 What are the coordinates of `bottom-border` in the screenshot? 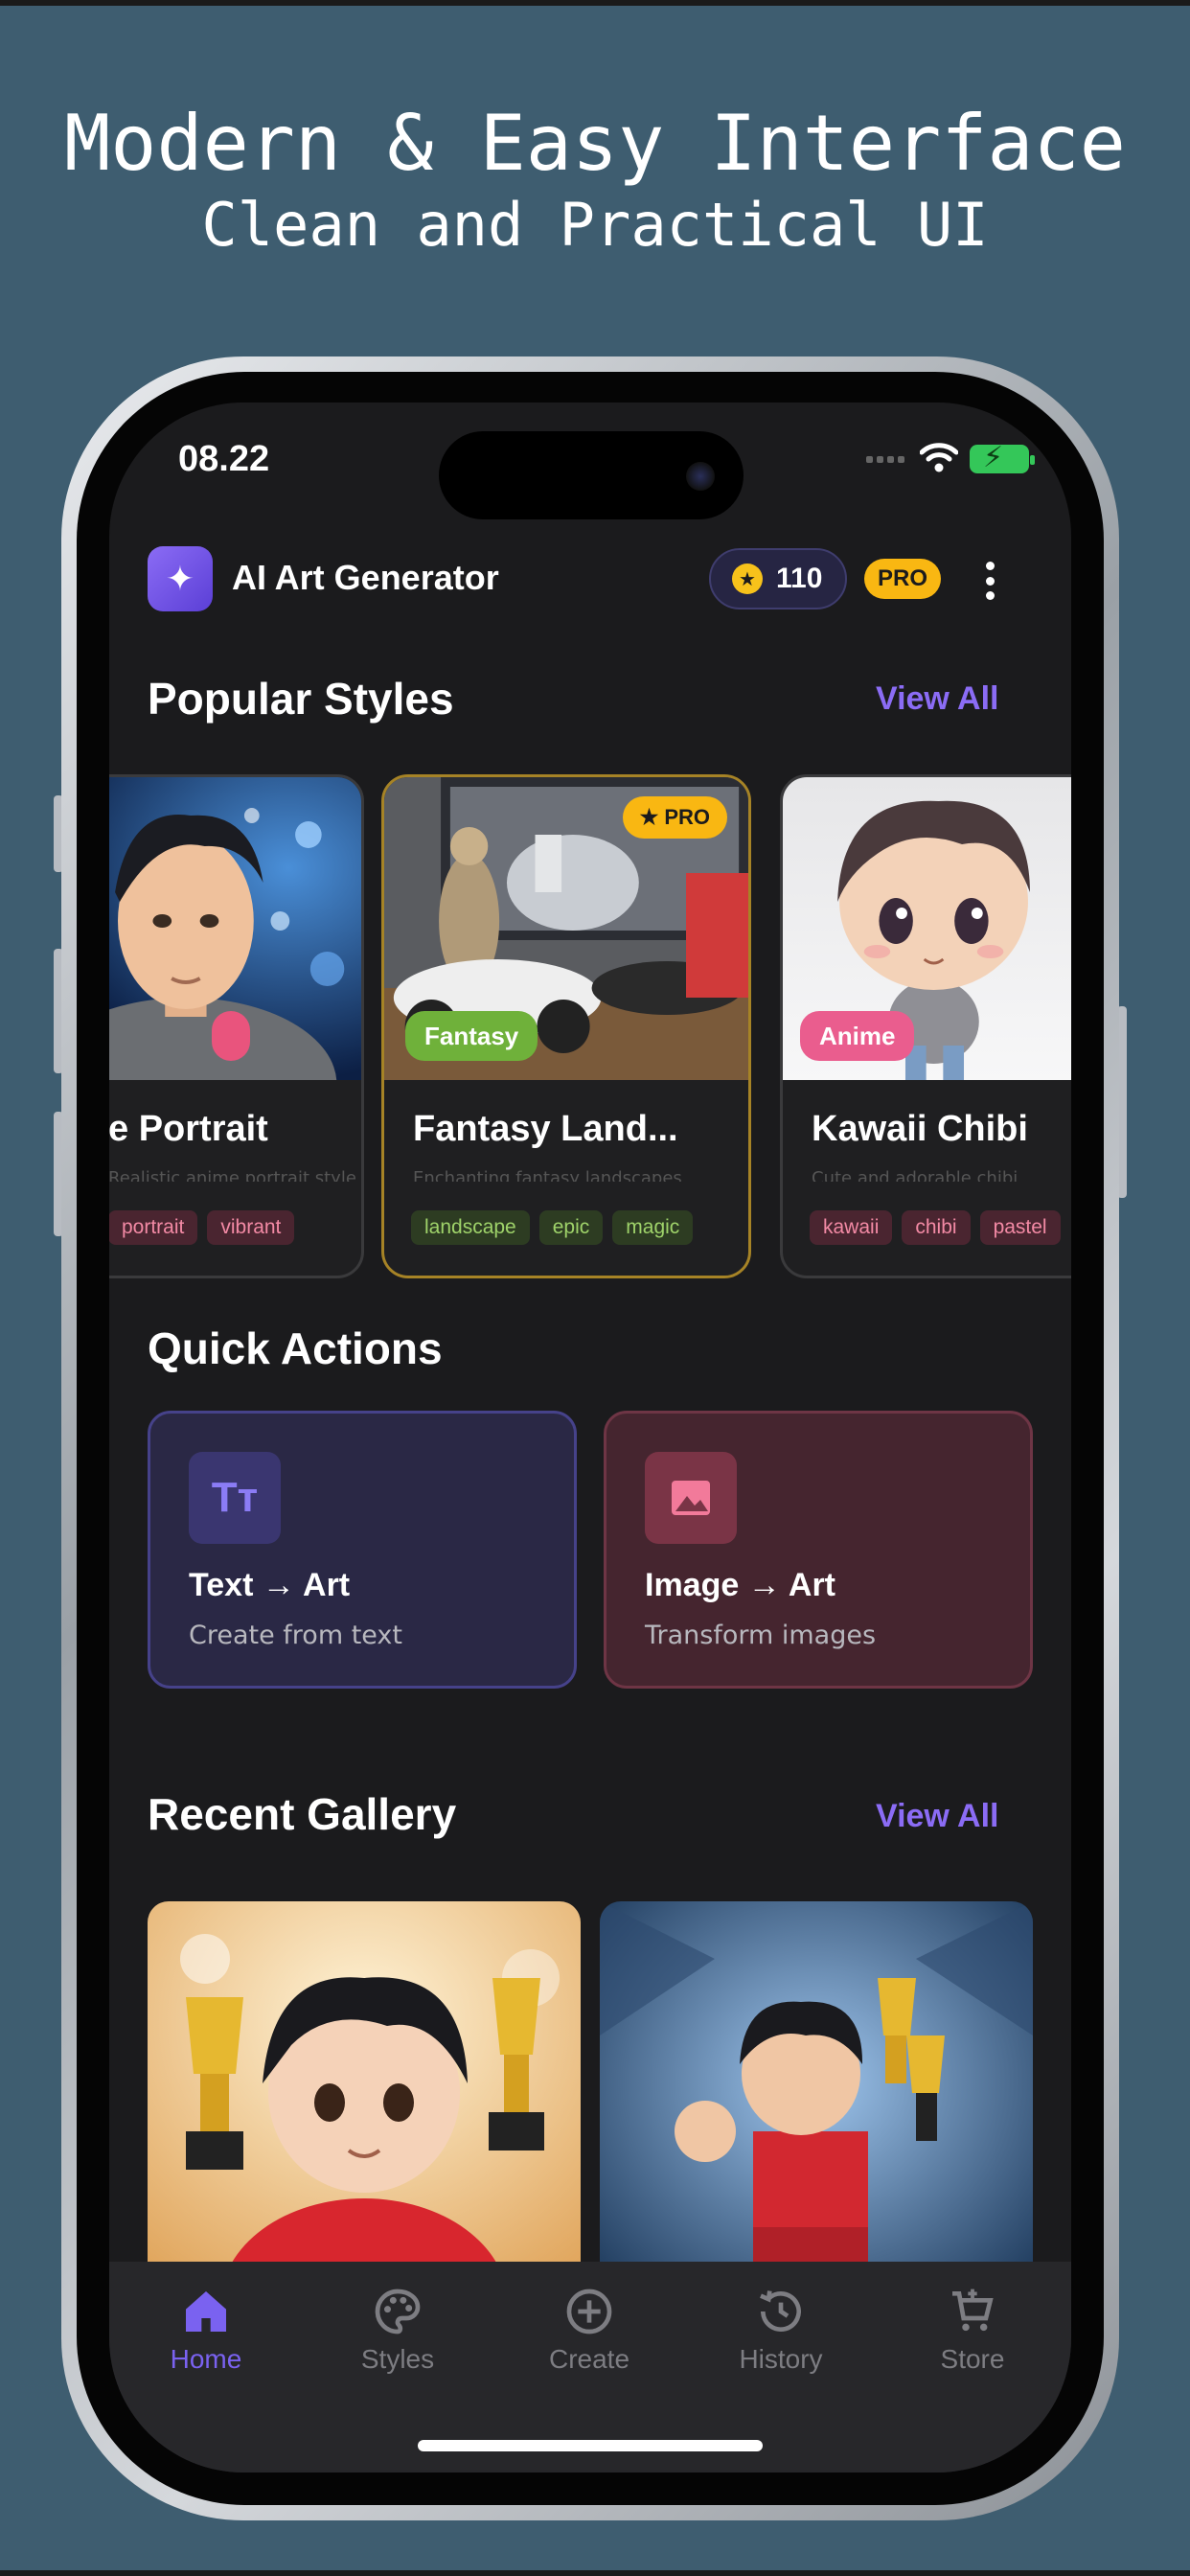 It's located at (595, 2573).